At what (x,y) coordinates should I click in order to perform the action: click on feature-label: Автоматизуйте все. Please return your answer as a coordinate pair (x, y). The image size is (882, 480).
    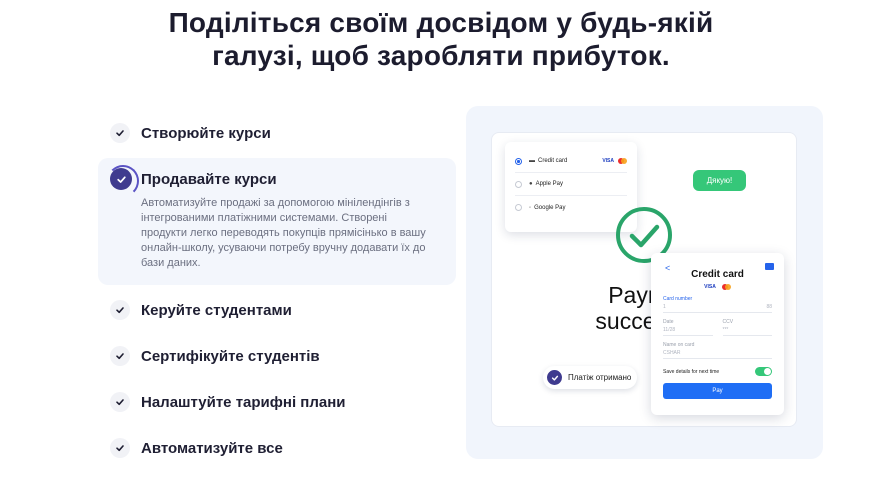
    Looking at the image, I should click on (212, 448).